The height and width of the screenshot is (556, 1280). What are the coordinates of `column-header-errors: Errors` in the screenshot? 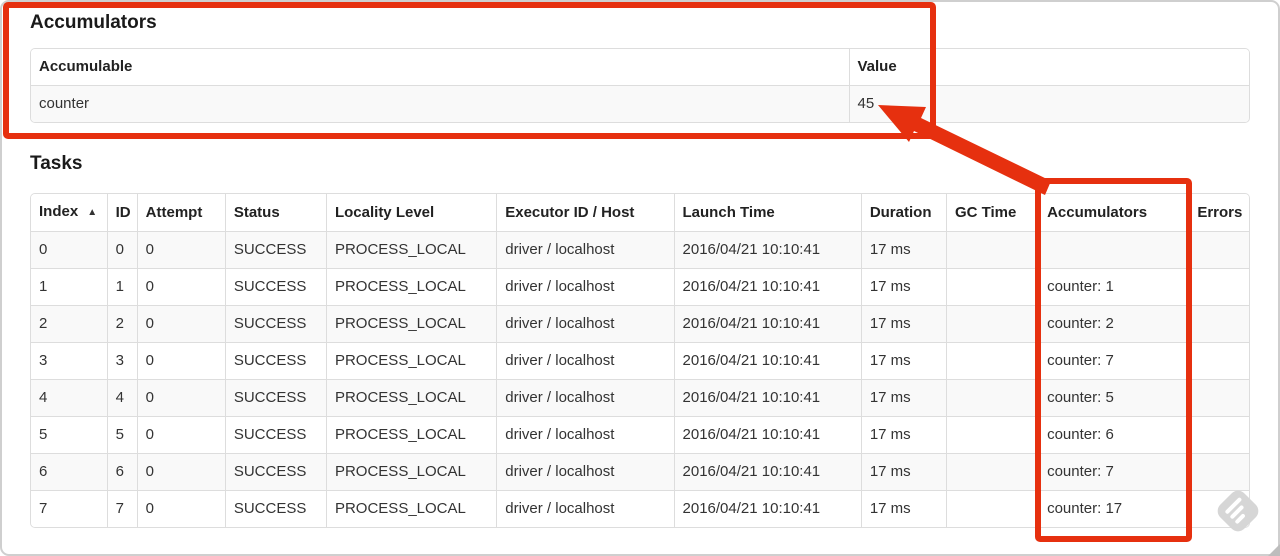 It's located at (1218, 213).